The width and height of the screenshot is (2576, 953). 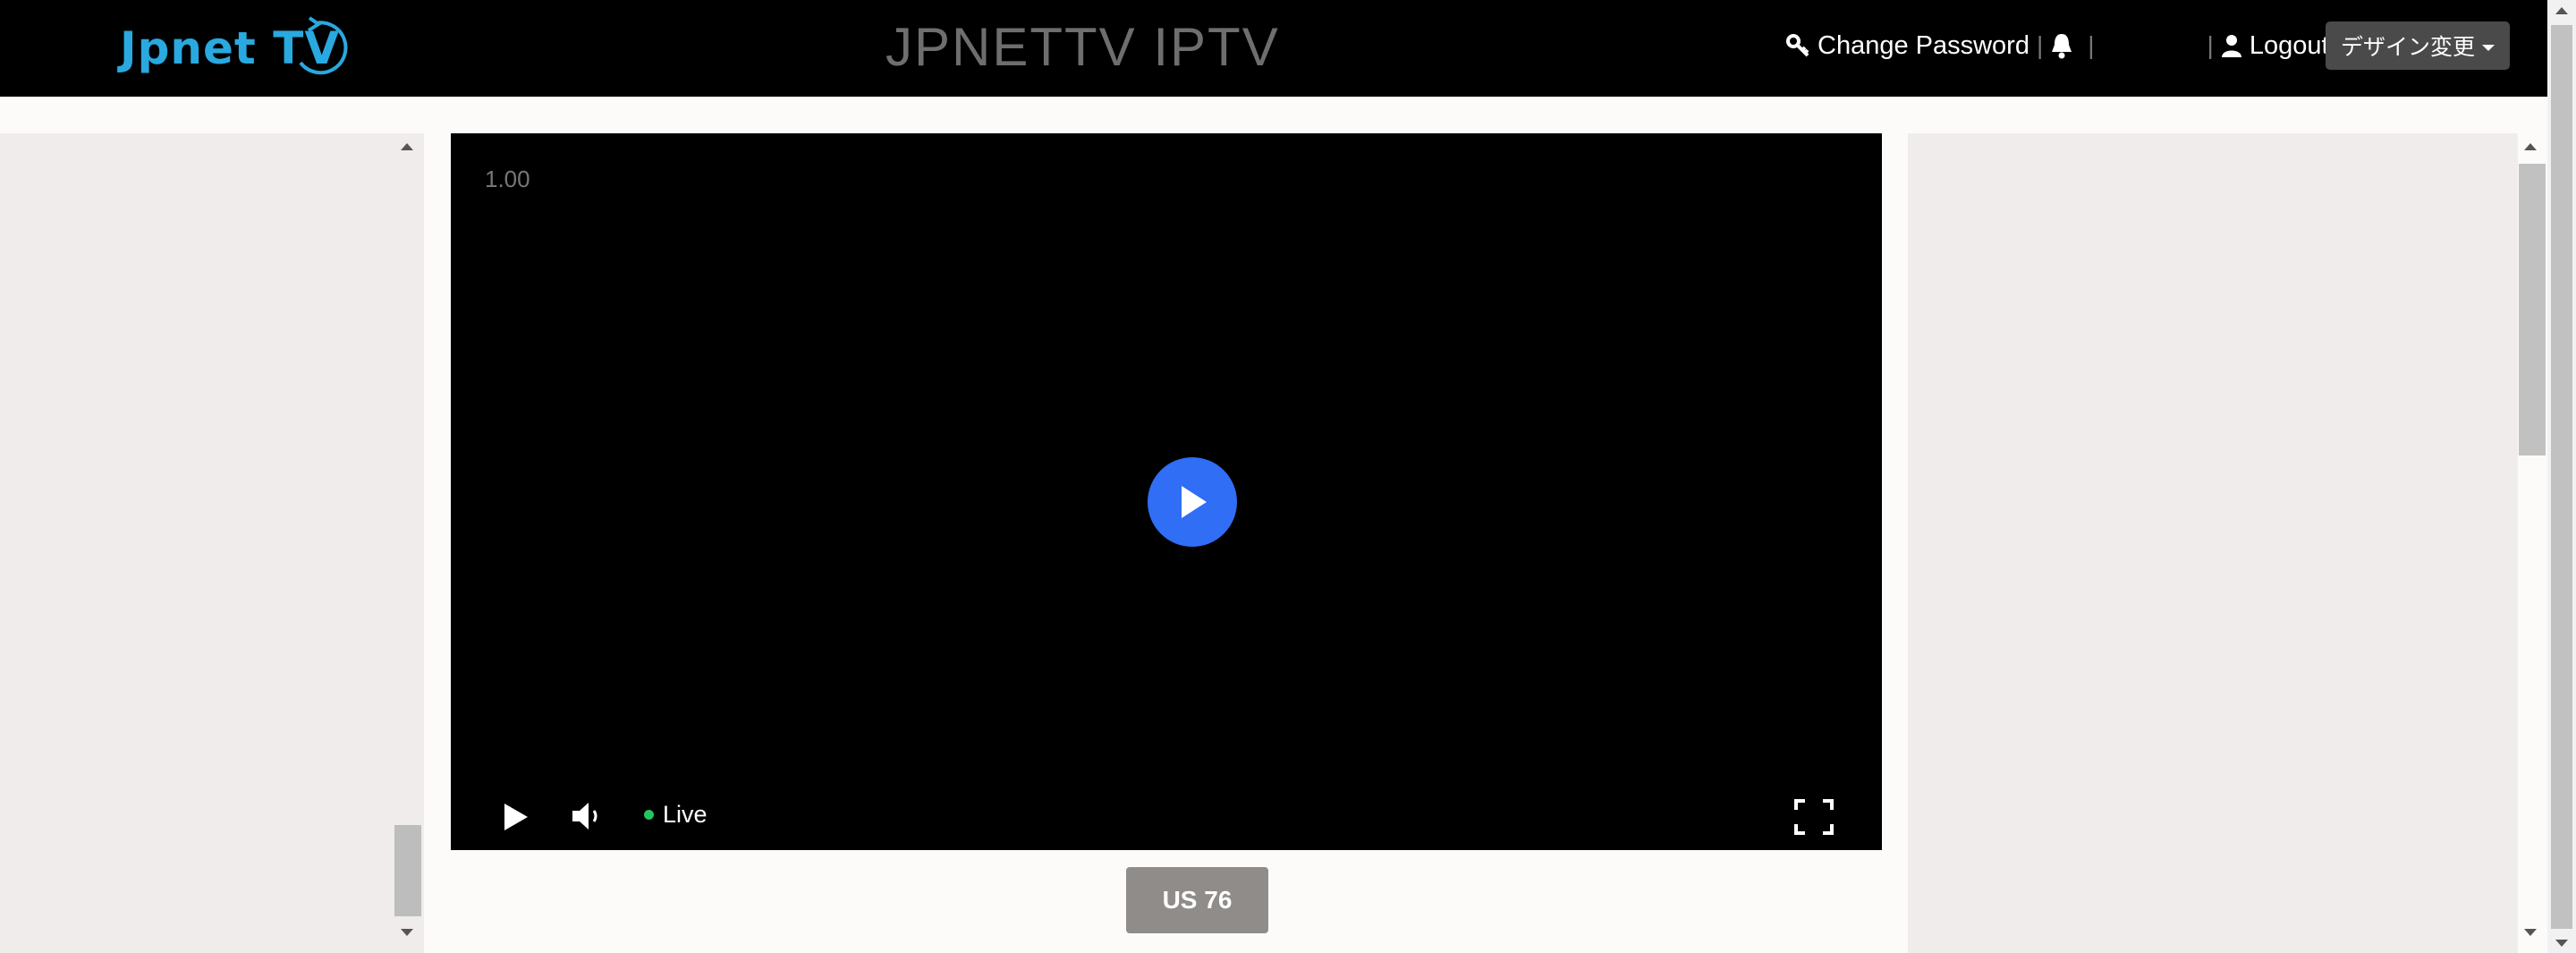 I want to click on caret-down-icon, so click(x=2488, y=47).